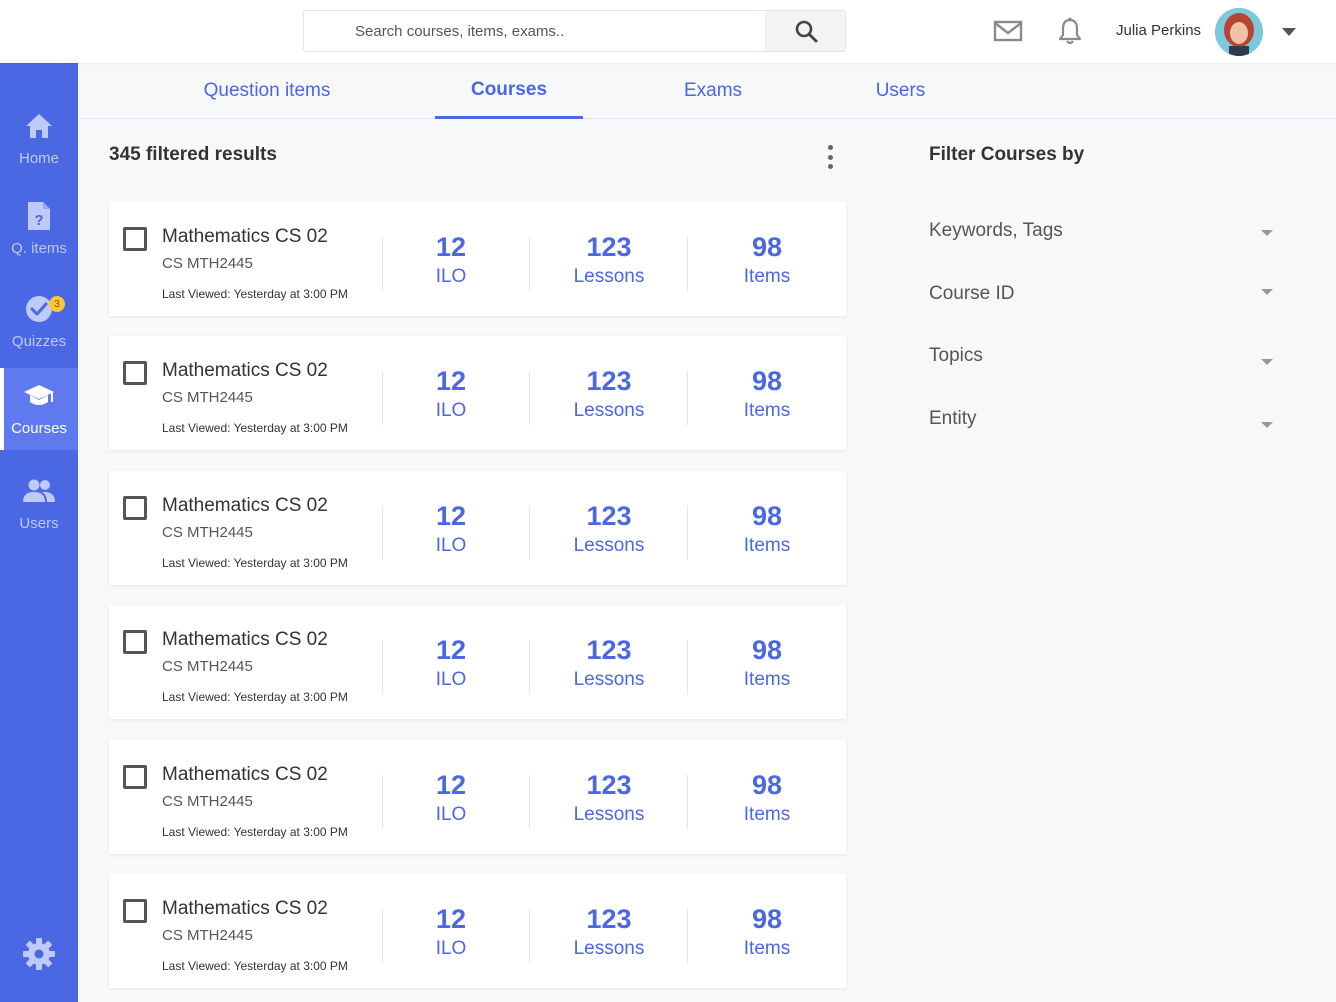 Image resolution: width=1336 pixels, height=1002 pixels. What do you see at coordinates (1102, 235) in the screenshot?
I see `filter-keywords-tags: Keywords, Tags` at bounding box center [1102, 235].